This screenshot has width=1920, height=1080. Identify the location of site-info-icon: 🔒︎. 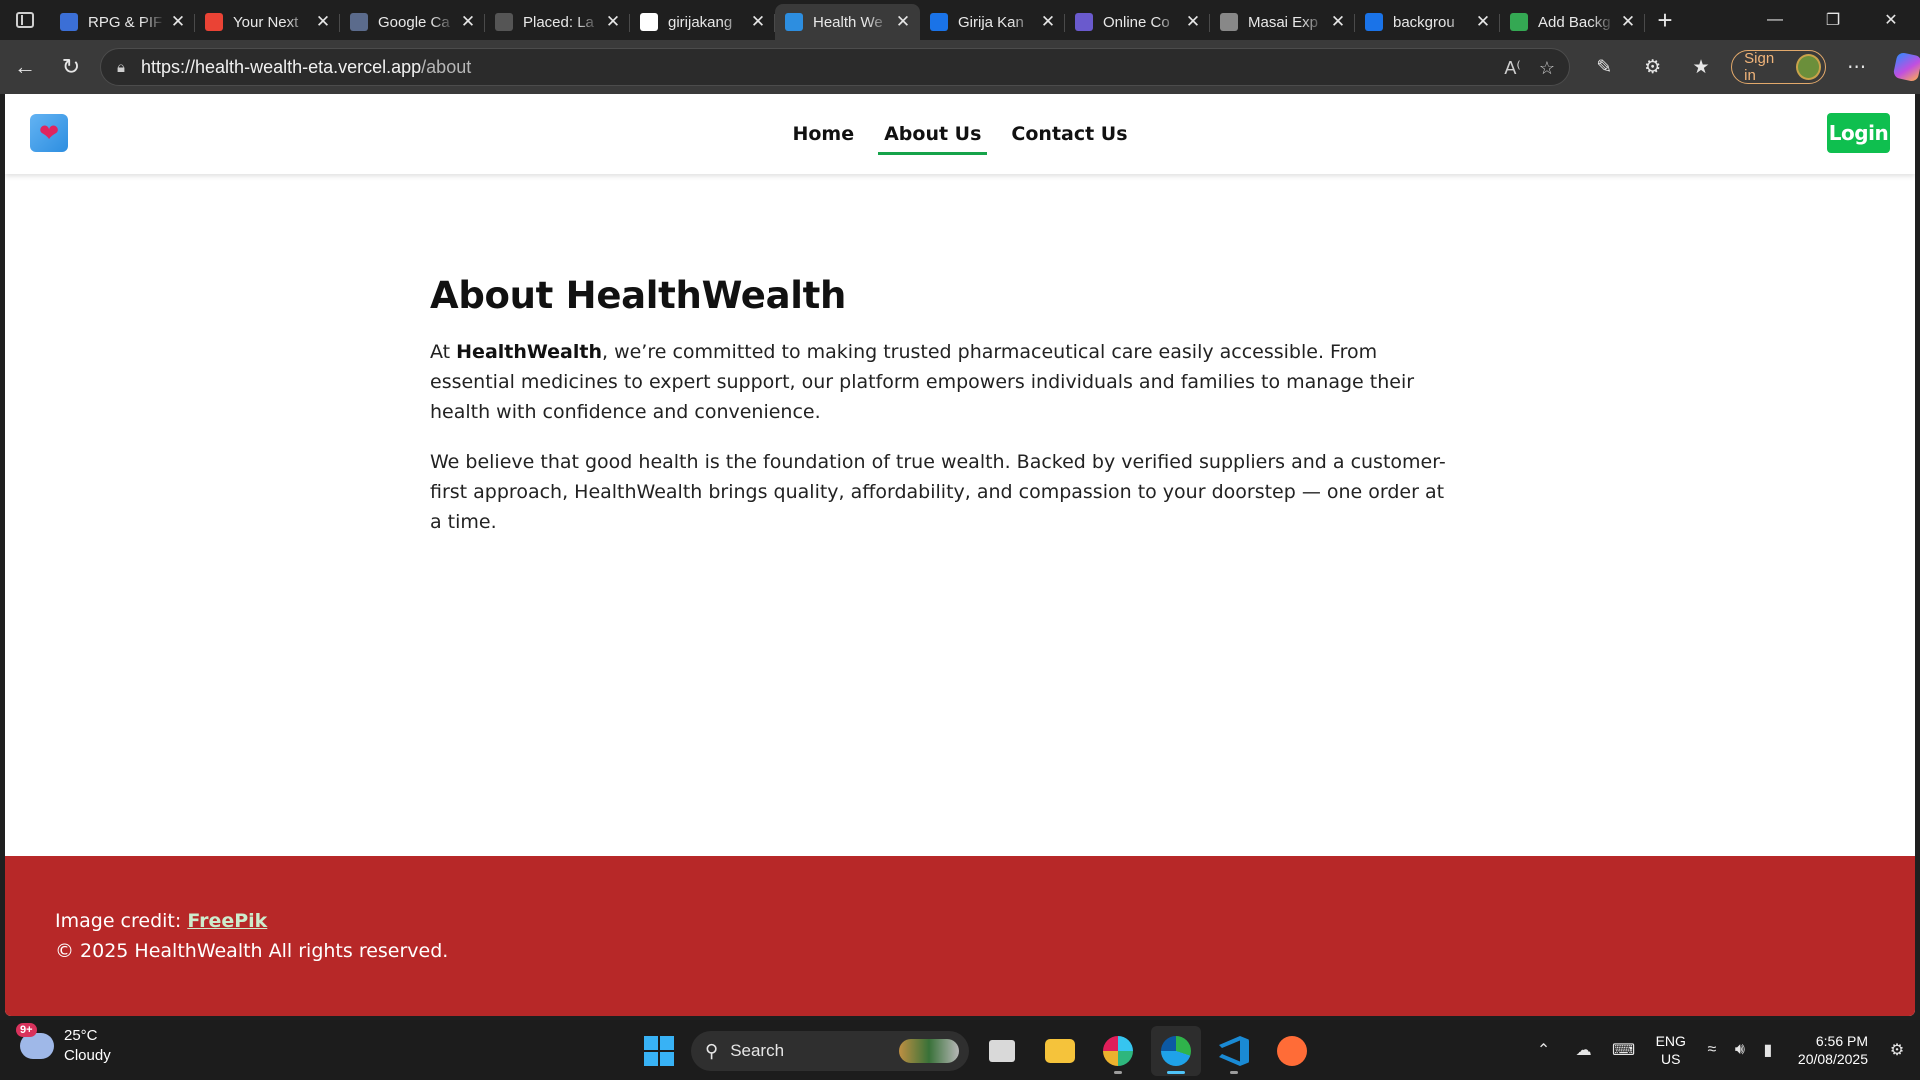
(121, 67).